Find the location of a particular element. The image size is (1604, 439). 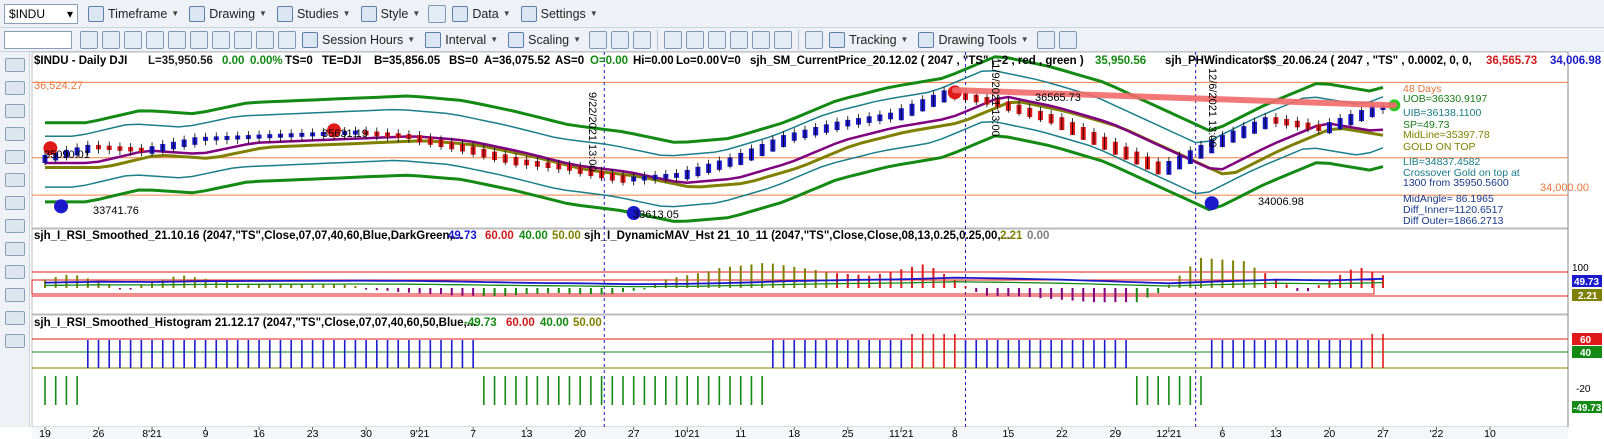

x-axis-label: 8 is located at coordinates (955, 433).